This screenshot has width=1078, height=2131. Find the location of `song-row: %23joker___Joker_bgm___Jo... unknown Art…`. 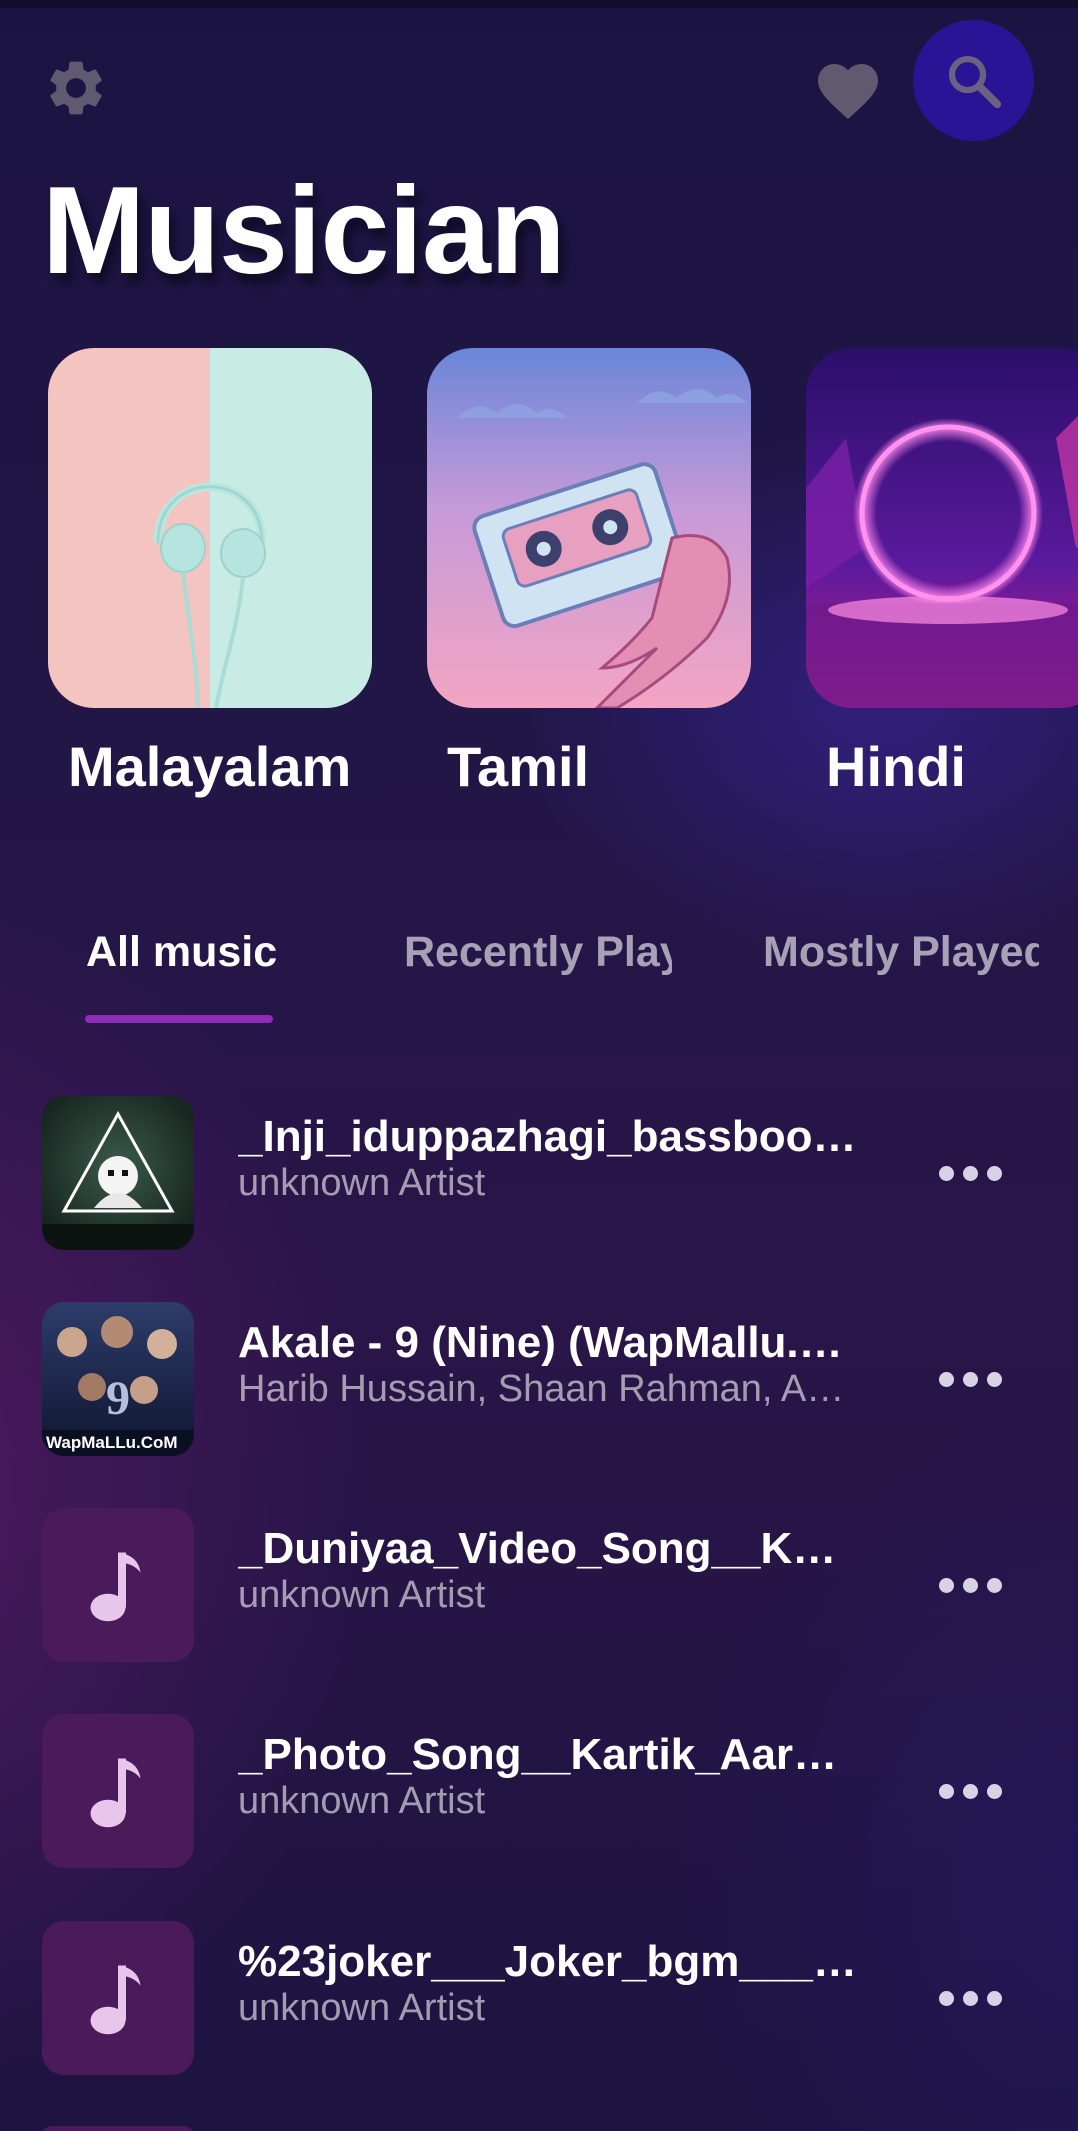

song-row: %23joker___Joker_bgm___Jo... unknown Art… is located at coordinates (539, 2001).